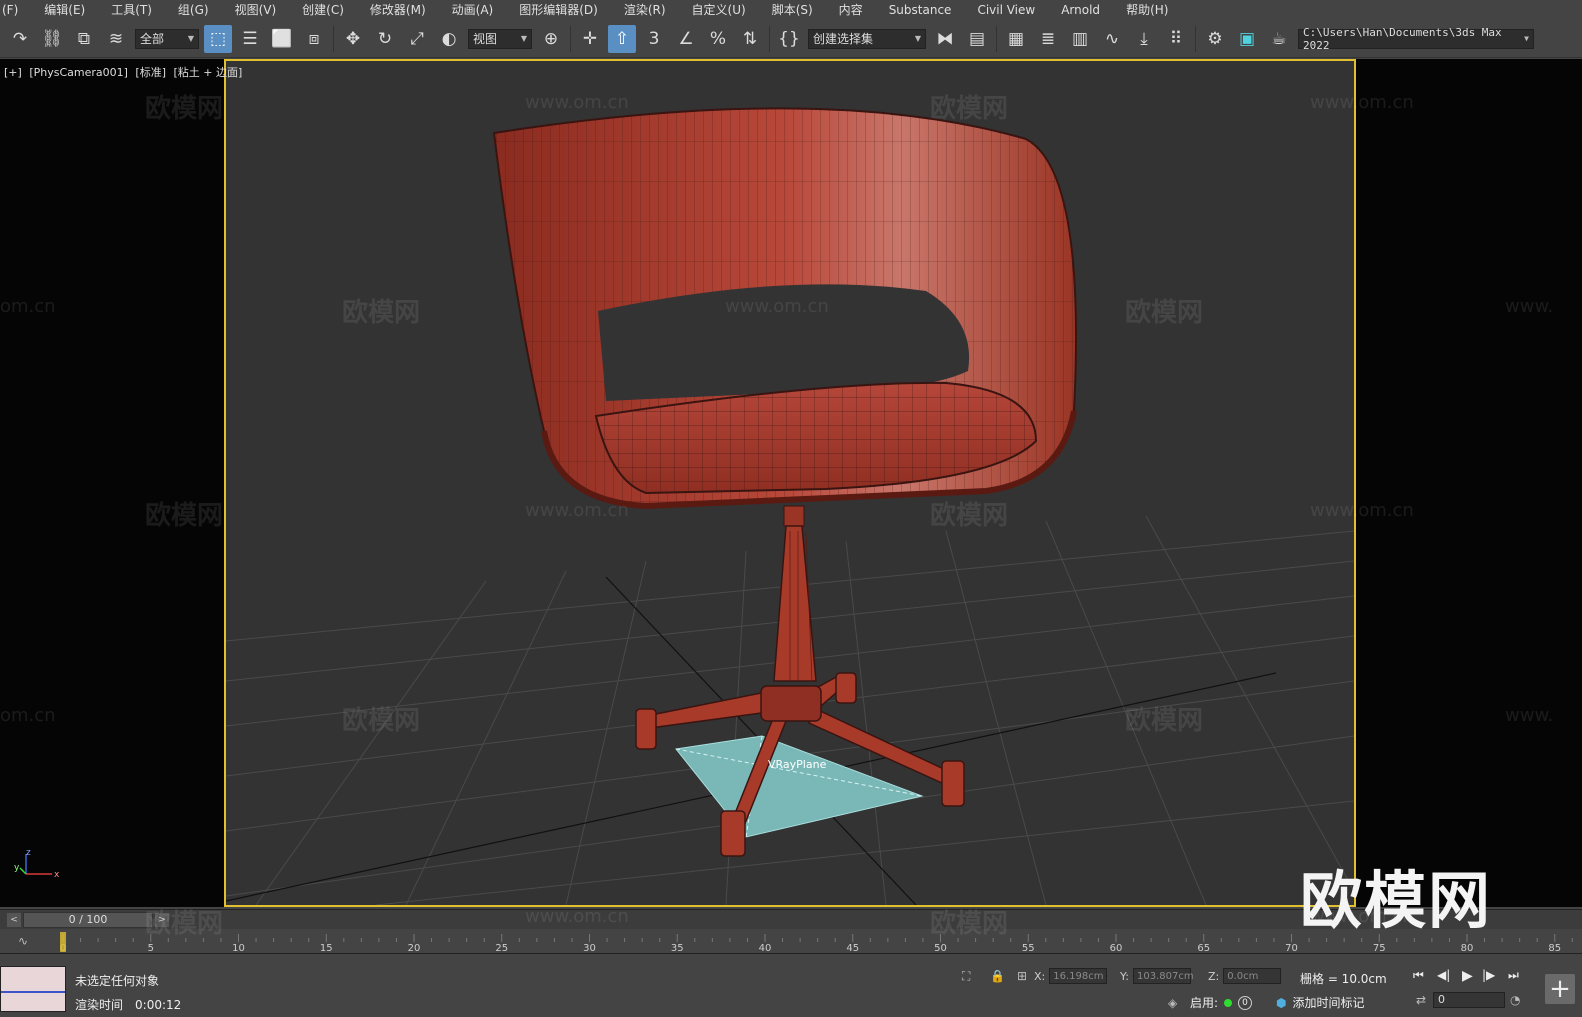 This screenshot has width=1582, height=1017. What do you see at coordinates (1144, 39) in the screenshot?
I see `dope-sheet-icon: ⤓` at bounding box center [1144, 39].